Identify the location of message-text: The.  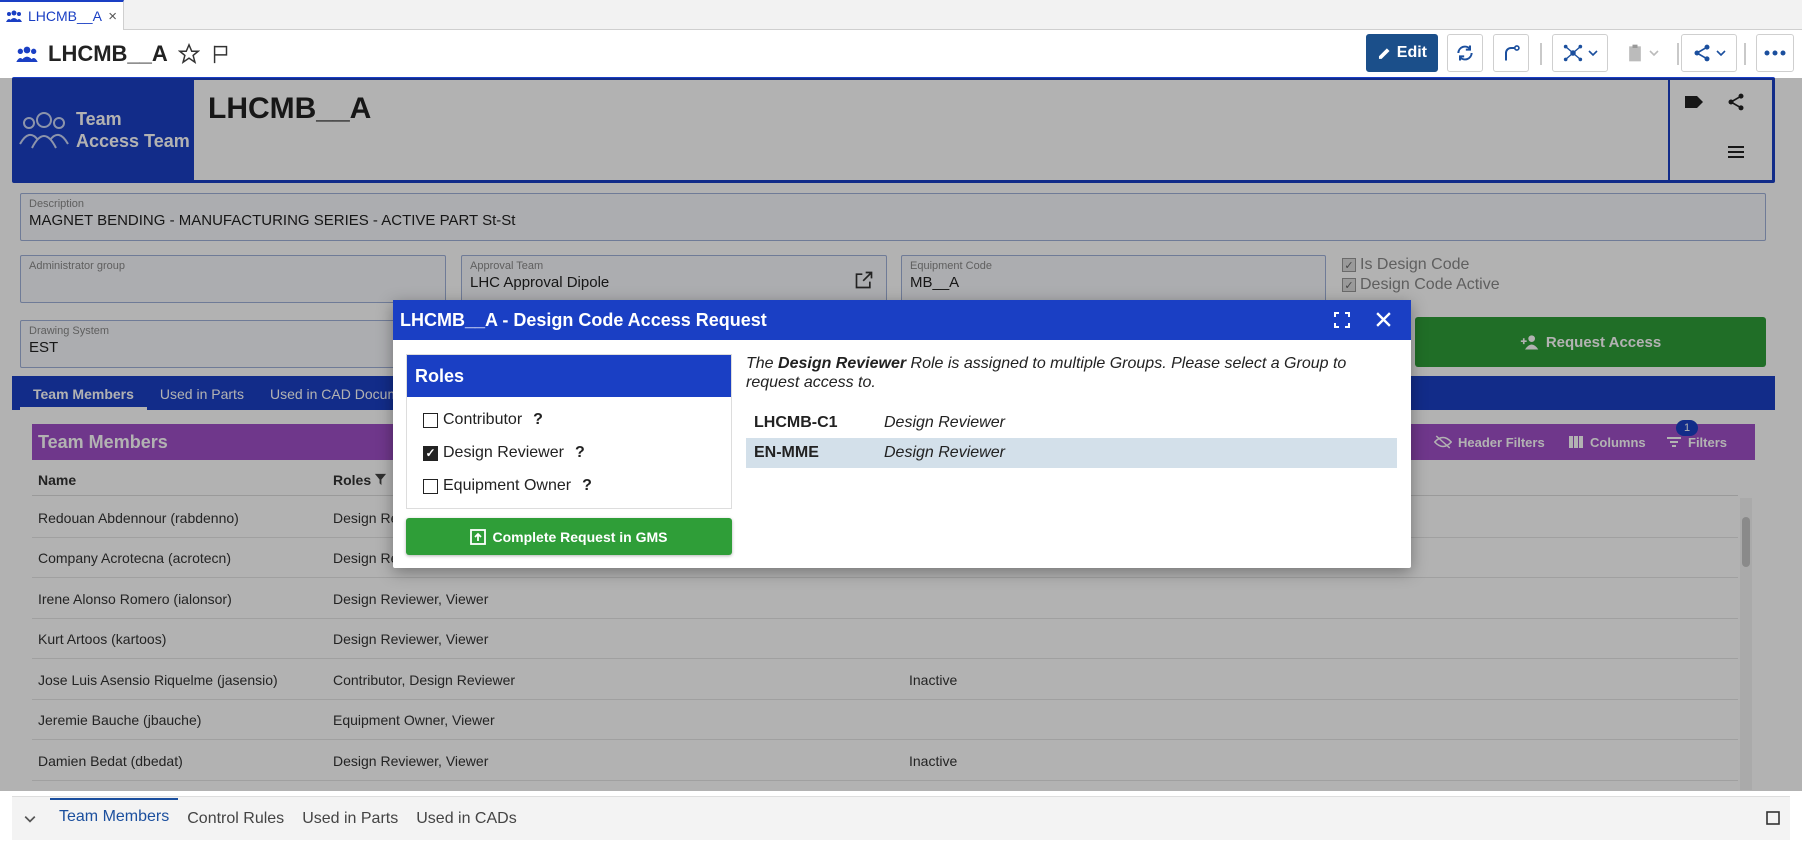
(762, 363).